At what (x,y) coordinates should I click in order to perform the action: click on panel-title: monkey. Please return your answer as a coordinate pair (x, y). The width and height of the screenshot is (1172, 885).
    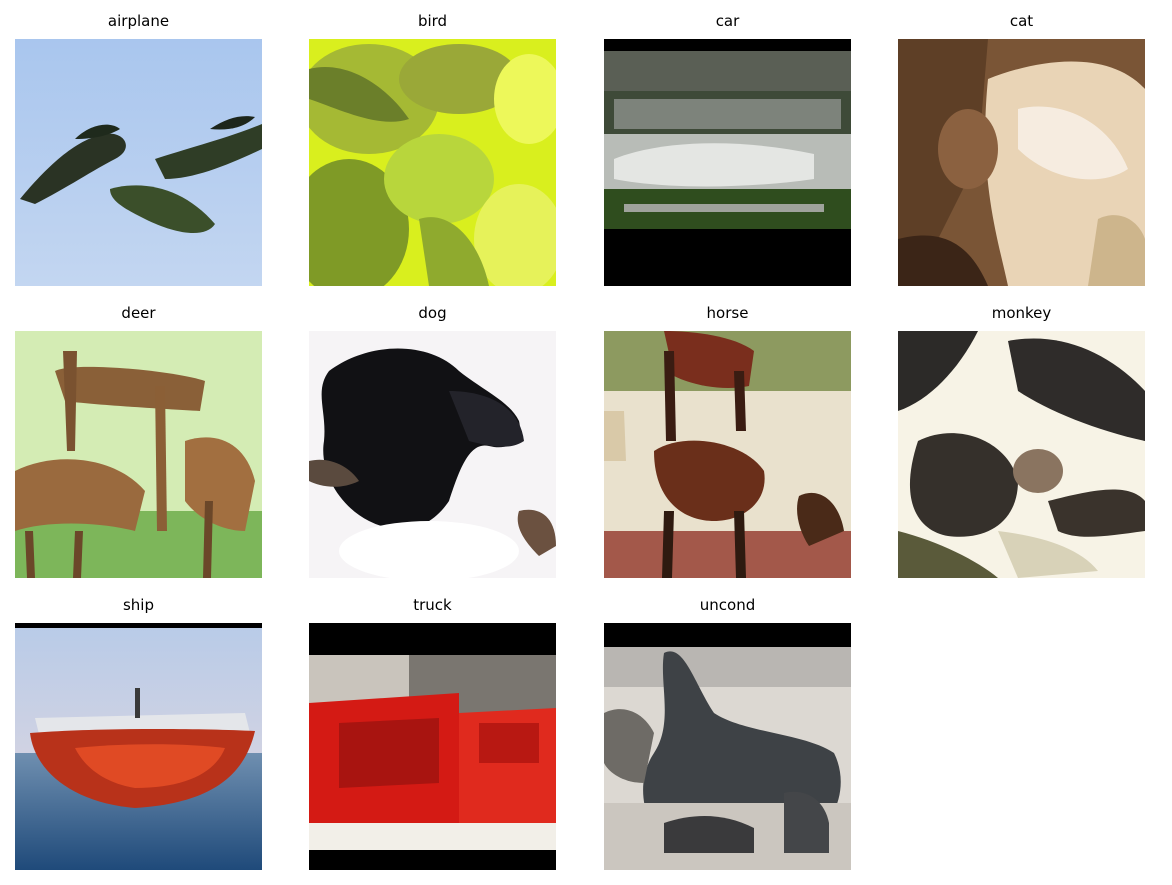
    Looking at the image, I should click on (1021, 313).